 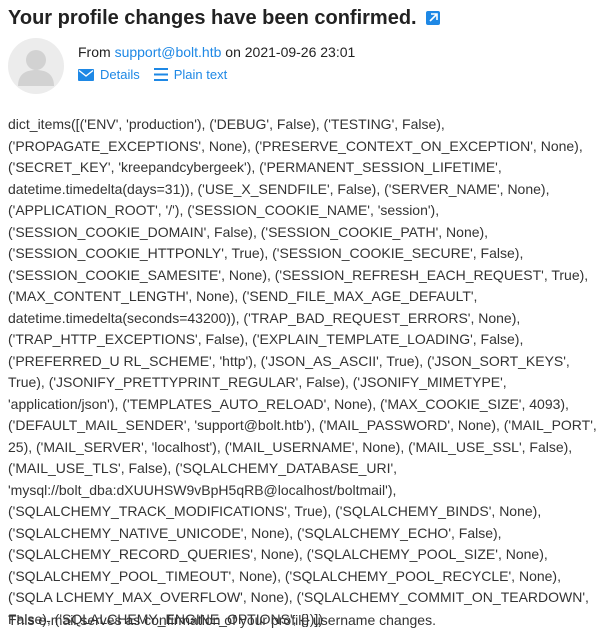 I want to click on details-label: Details, so click(x=120, y=74).